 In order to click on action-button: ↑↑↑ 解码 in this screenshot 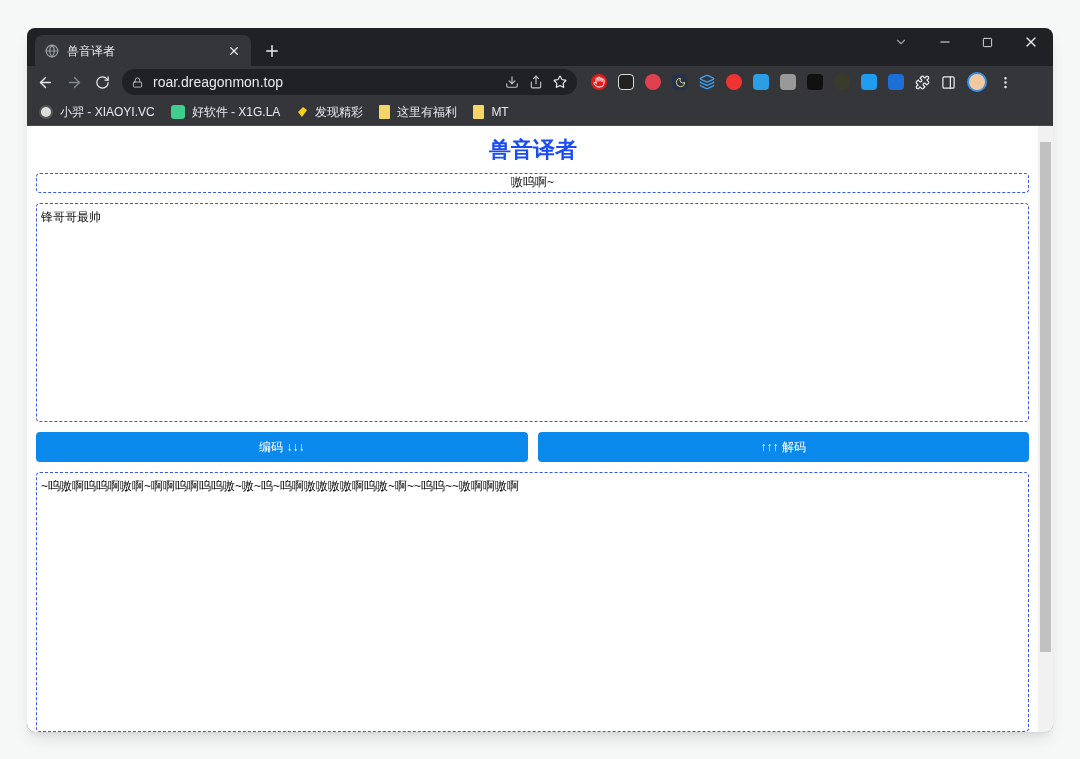, I will do `click(783, 447)`.